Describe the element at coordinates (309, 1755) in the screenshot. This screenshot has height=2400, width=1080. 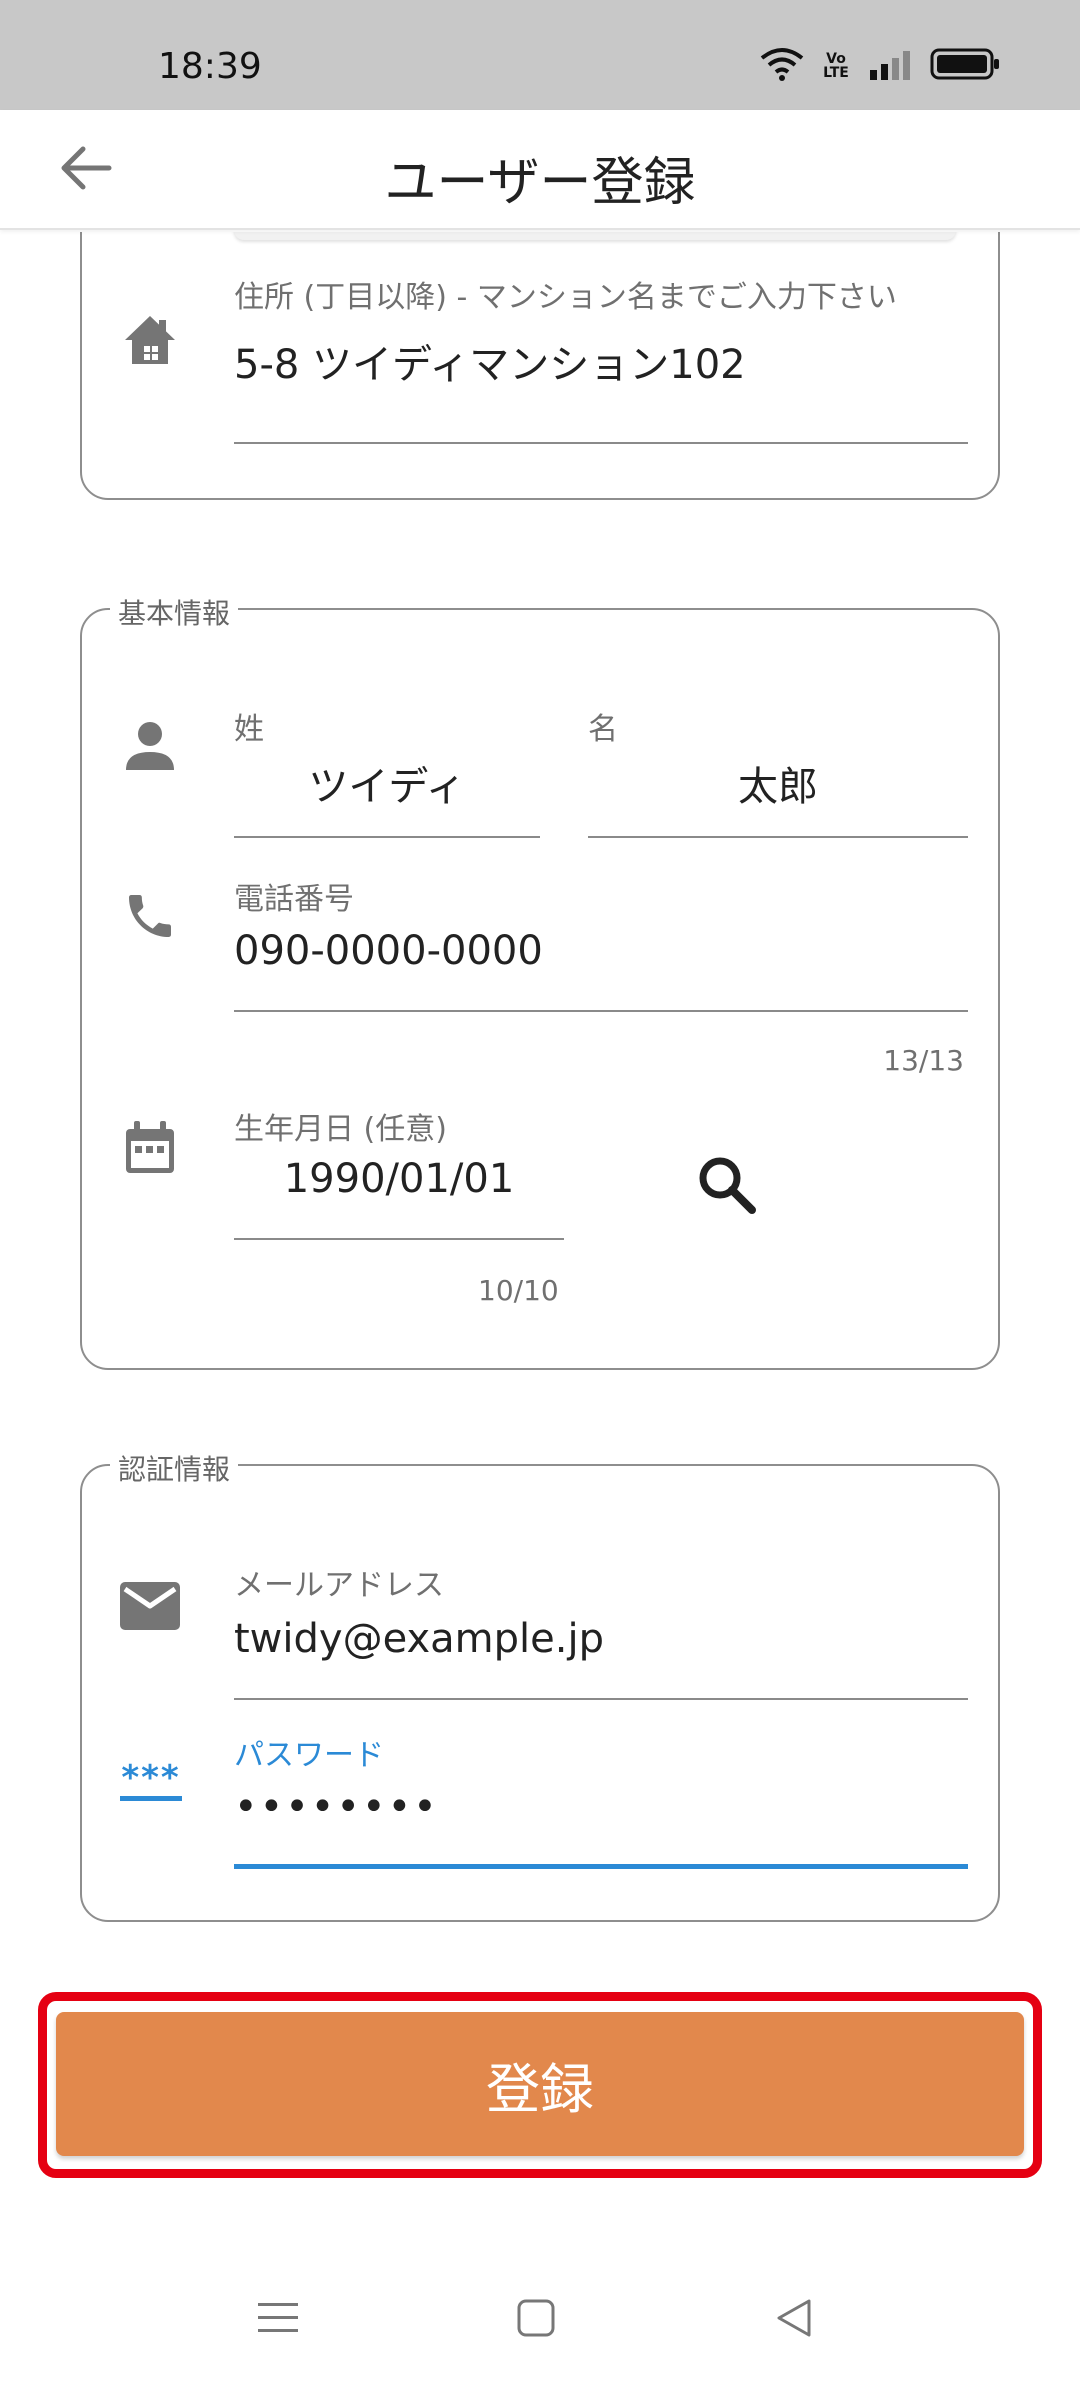
I see `password-label: パスワード` at that location.